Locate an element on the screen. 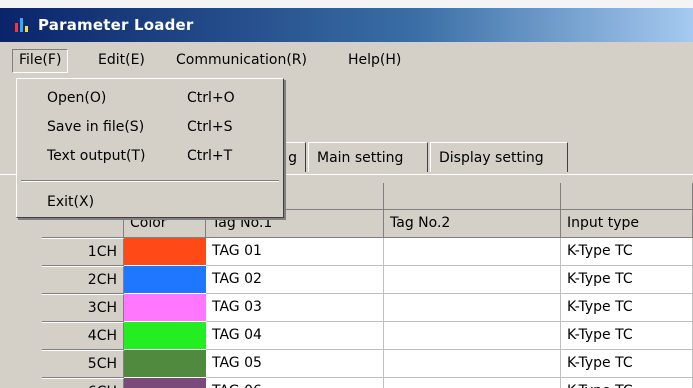 The height and width of the screenshot is (388, 693). title-bar: Parameter Loader is located at coordinates (346, 25).